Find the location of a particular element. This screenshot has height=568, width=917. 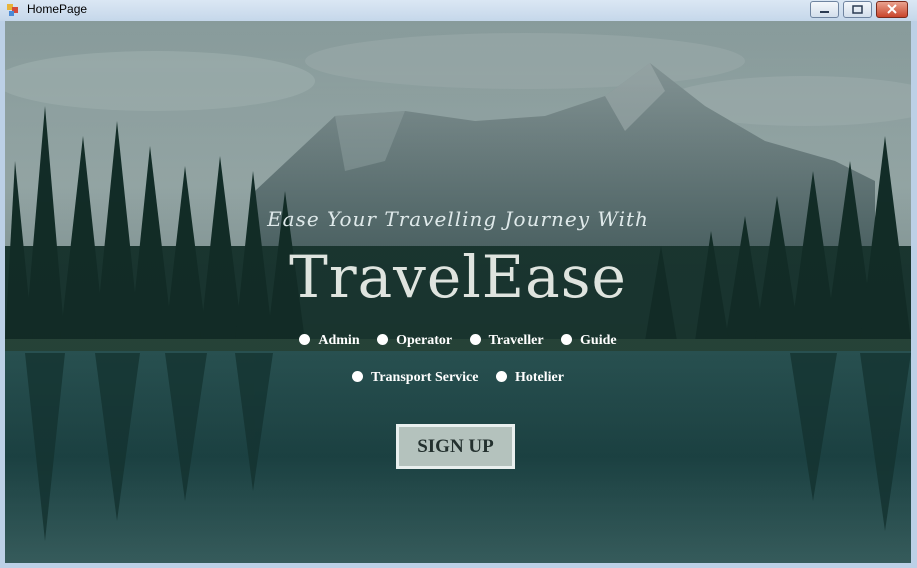

role-label: Admin is located at coordinates (339, 340).